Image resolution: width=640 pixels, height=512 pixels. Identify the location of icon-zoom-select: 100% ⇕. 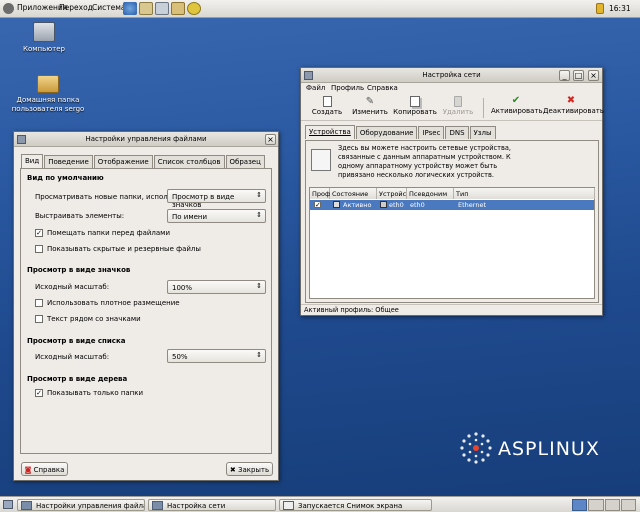
(216, 287).